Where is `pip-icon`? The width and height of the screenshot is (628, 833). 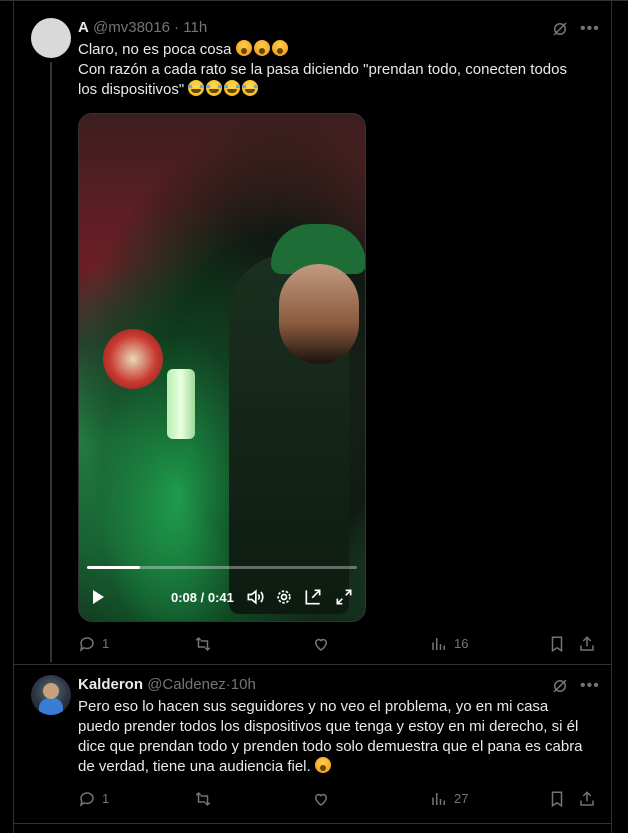
pip-icon is located at coordinates (313, 597).